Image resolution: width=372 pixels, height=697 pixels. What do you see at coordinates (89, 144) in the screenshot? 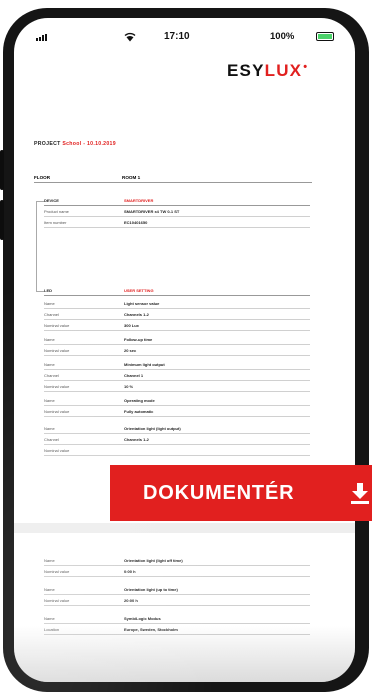
I see `project-name: School - 10.10.2019` at bounding box center [89, 144].